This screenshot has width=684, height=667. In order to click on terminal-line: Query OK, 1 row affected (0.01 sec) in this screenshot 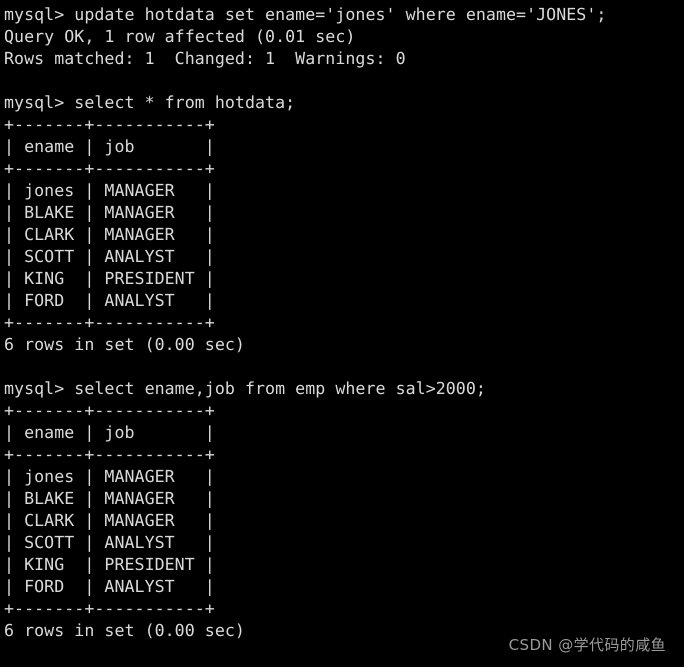, I will do `click(180, 36)`.